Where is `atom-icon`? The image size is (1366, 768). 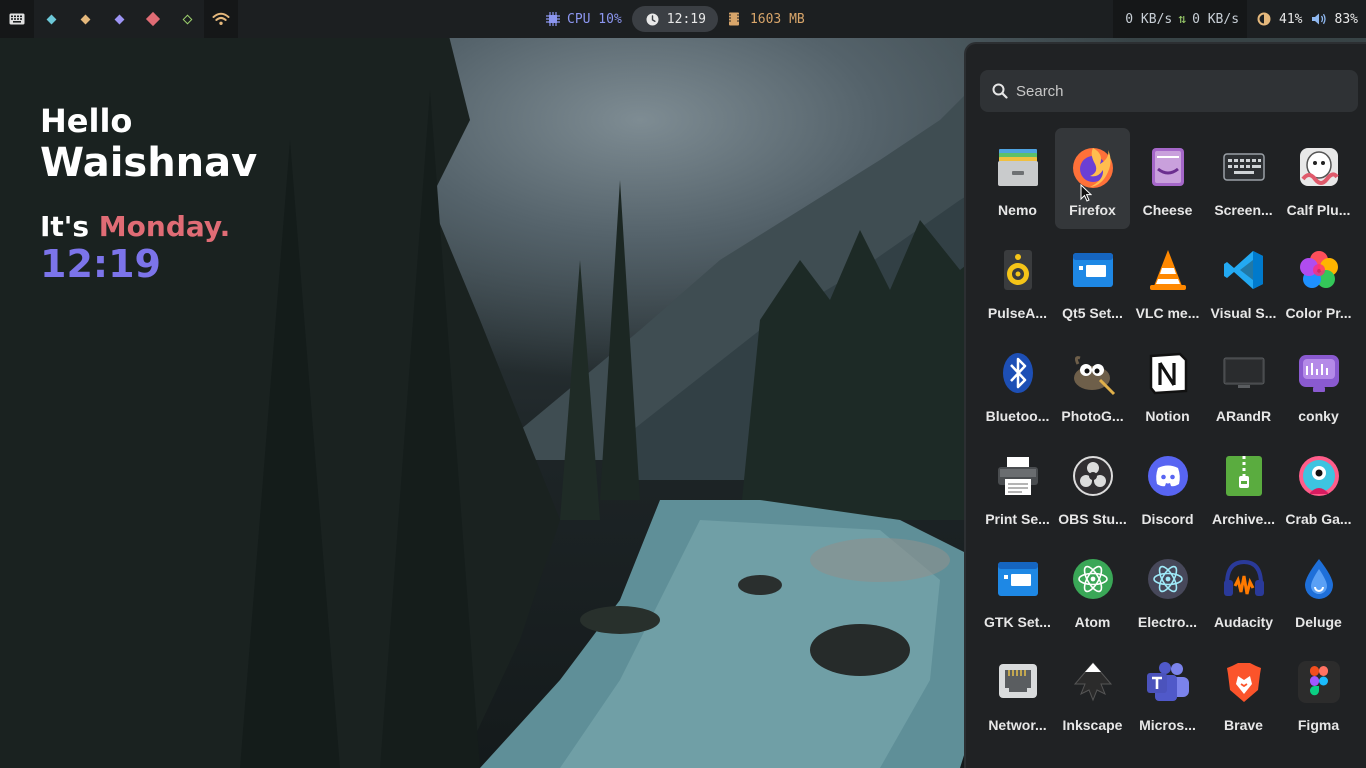 atom-icon is located at coordinates (1093, 579).